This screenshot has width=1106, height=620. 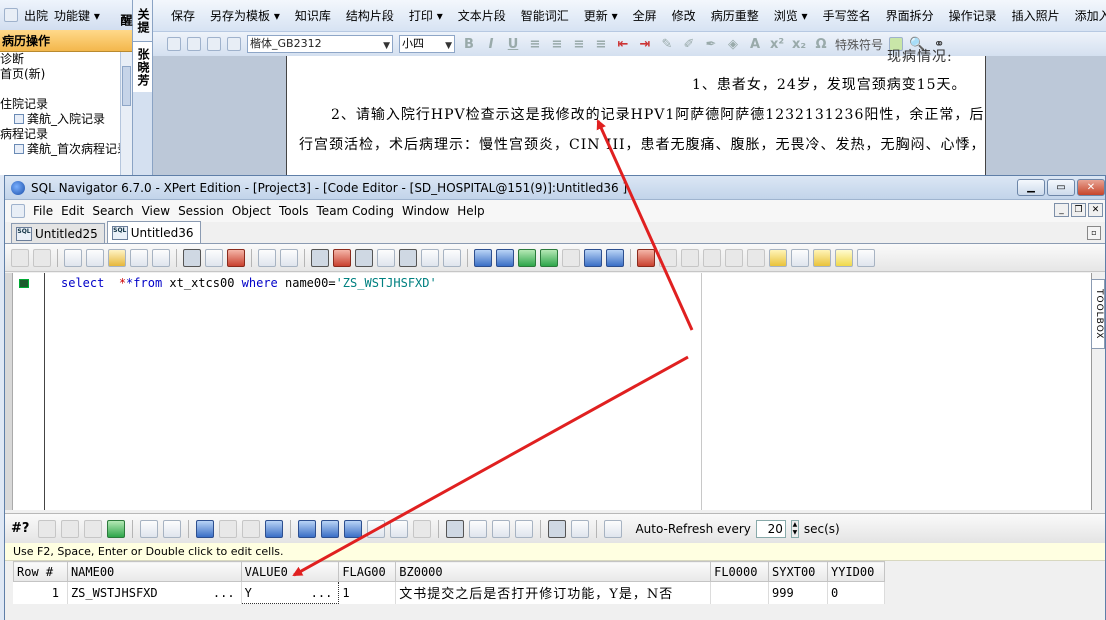 What do you see at coordinates (135, 21) in the screenshot?
I see `tab-reminder: 关提醒` at bounding box center [135, 21].